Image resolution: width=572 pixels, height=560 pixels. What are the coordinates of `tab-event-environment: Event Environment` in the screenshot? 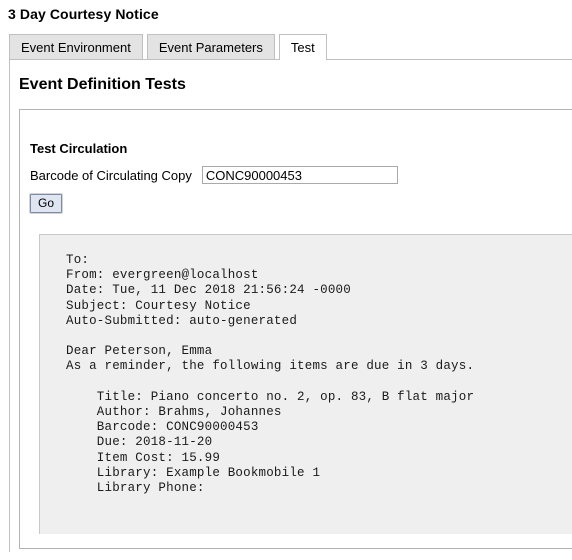 It's located at (76, 46).